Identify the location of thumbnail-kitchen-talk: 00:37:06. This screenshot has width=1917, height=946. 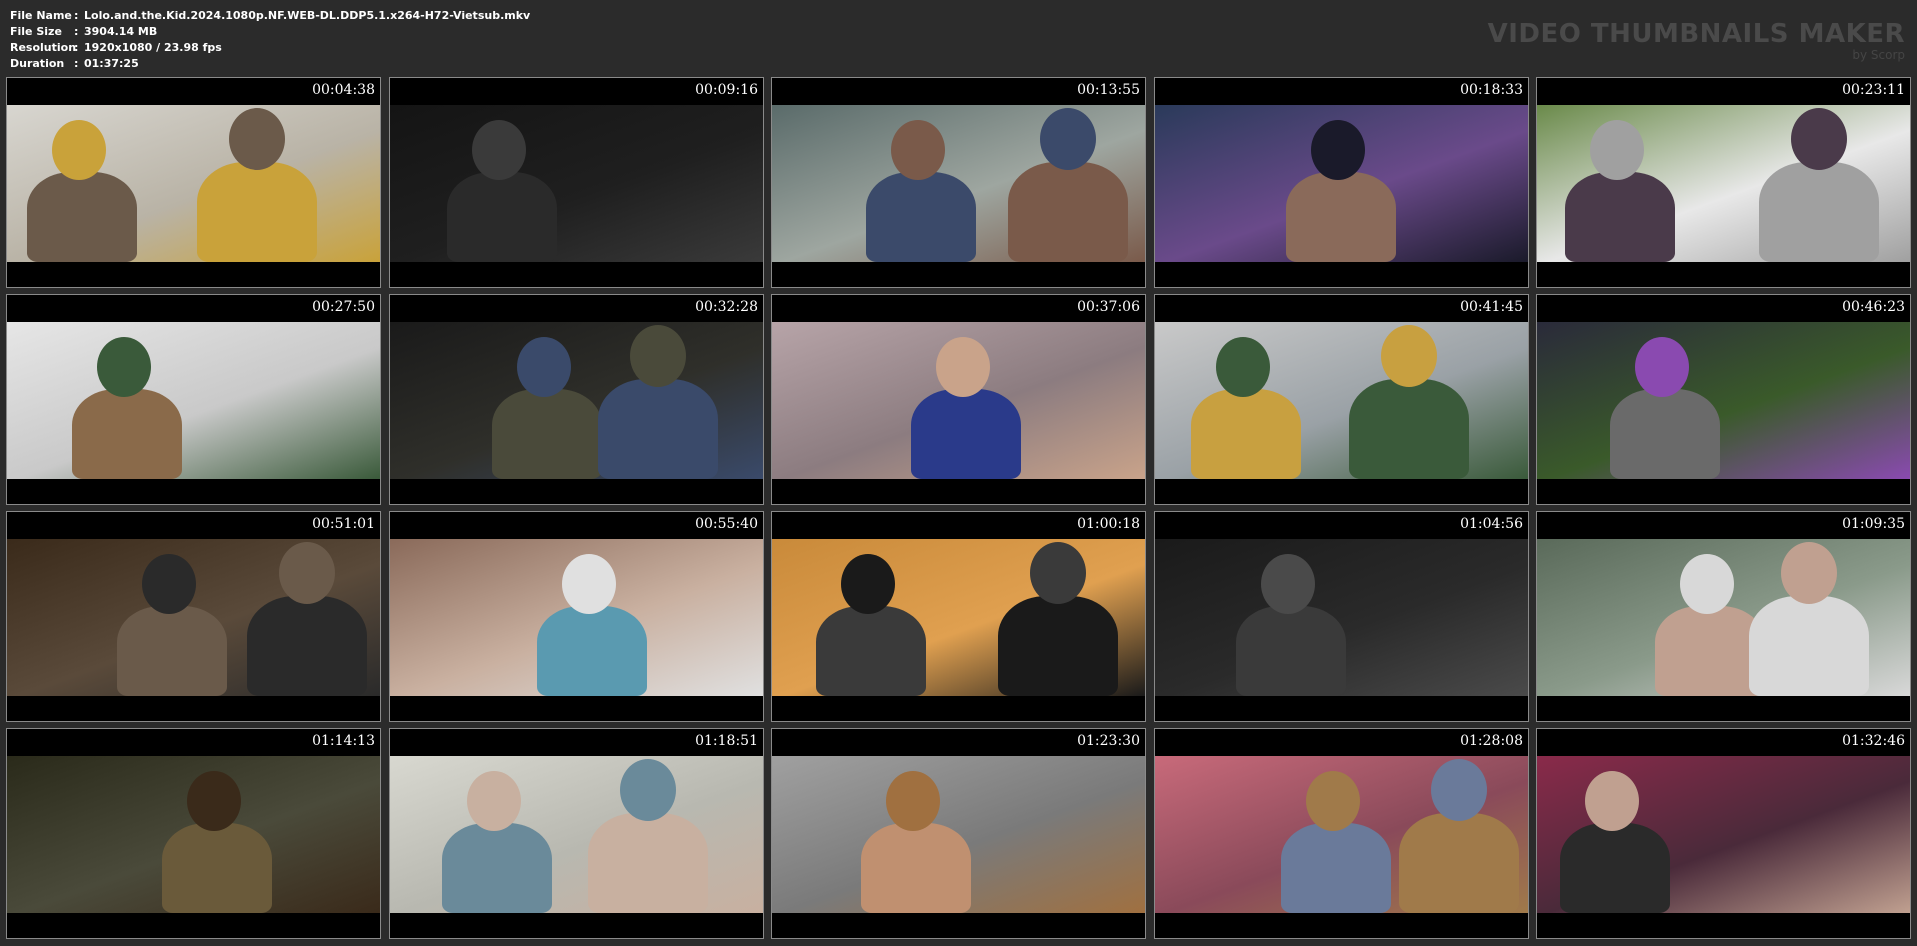
(958, 399).